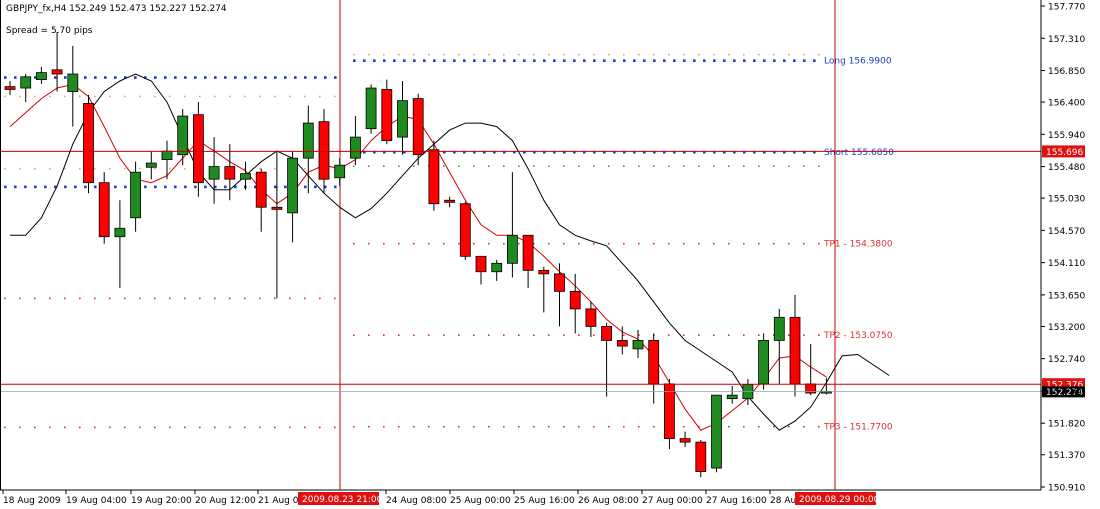 The width and height of the screenshot is (1100, 509). Describe the element at coordinates (225, 501) in the screenshot. I see `x-tick-label: 20 Aug 12:00` at that location.